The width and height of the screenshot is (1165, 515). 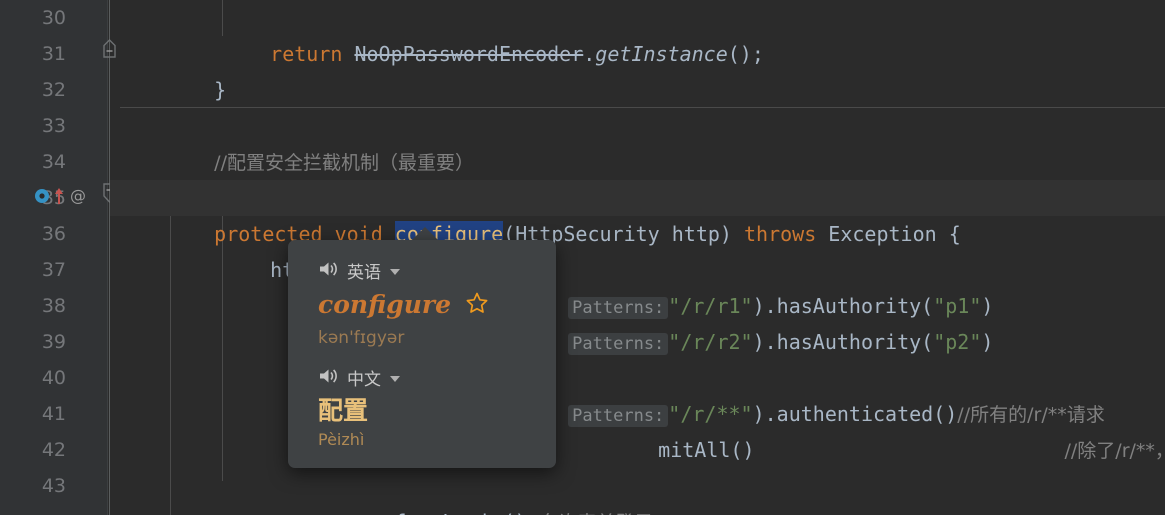 I want to click on phonetic-transcription: kən'fɪgyər, so click(x=361, y=338).